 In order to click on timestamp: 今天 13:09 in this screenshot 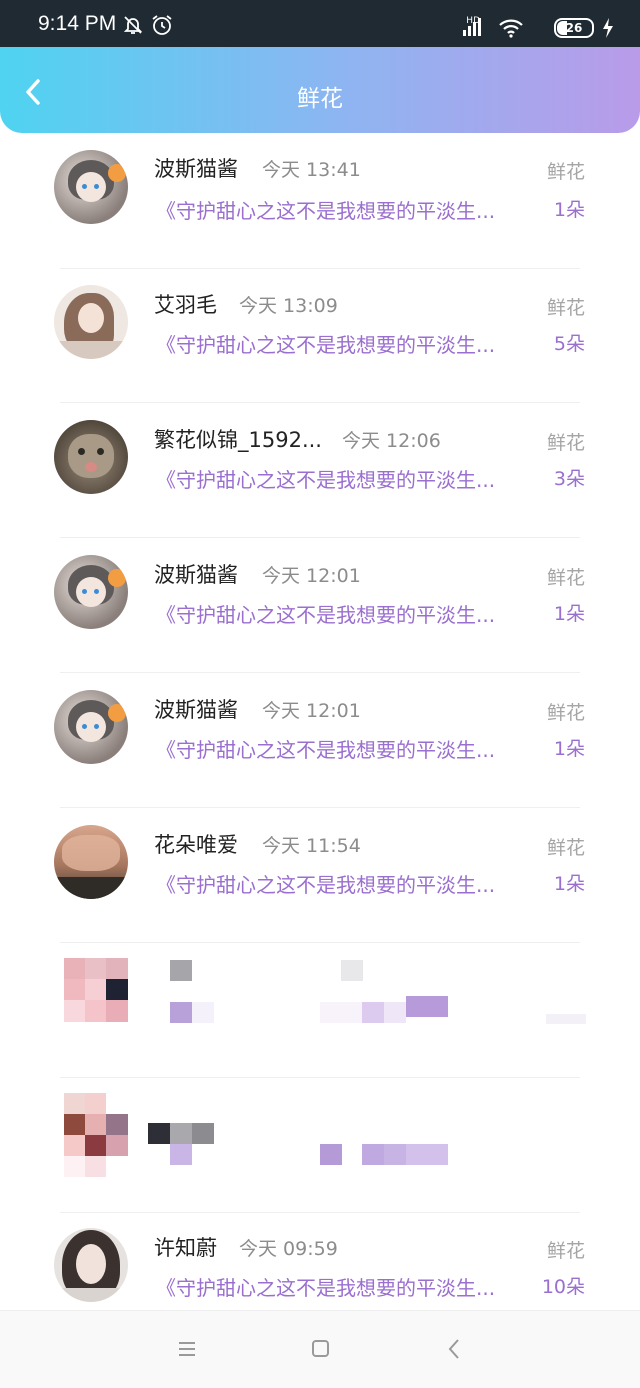, I will do `click(288, 306)`.